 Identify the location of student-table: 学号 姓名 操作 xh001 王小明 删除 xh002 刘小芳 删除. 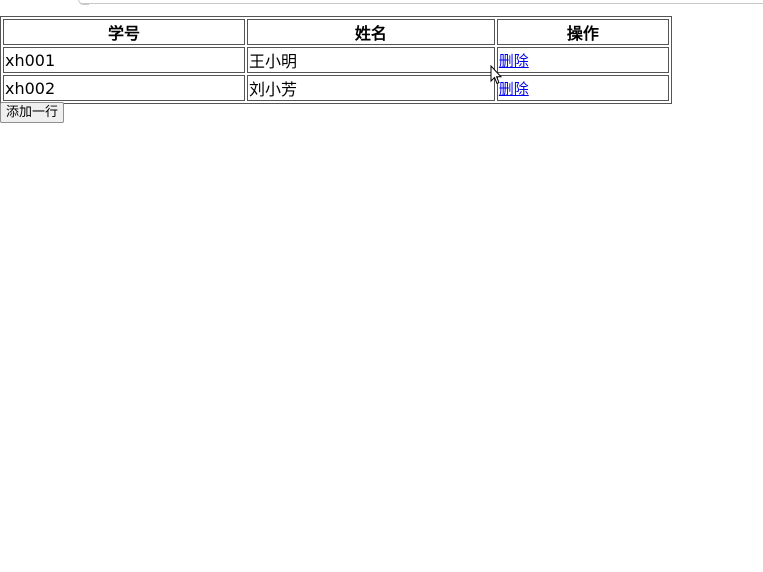
(336, 60).